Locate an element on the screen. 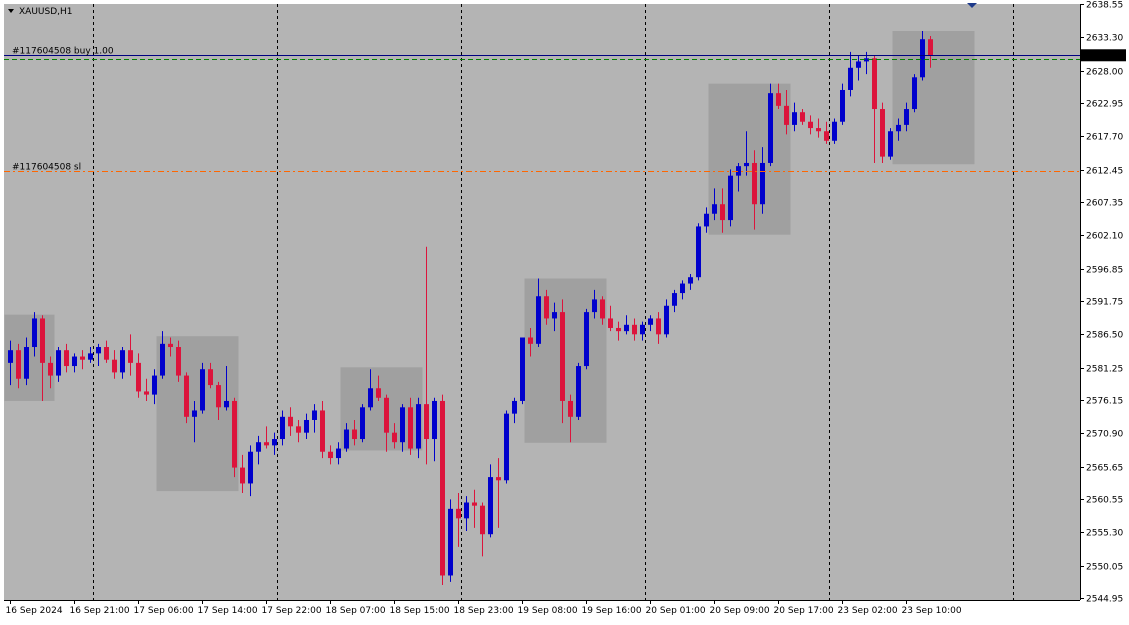 This screenshot has height=625, width=1129. time-tick-label: 18 Sep 07:00 is located at coordinates (356, 611).